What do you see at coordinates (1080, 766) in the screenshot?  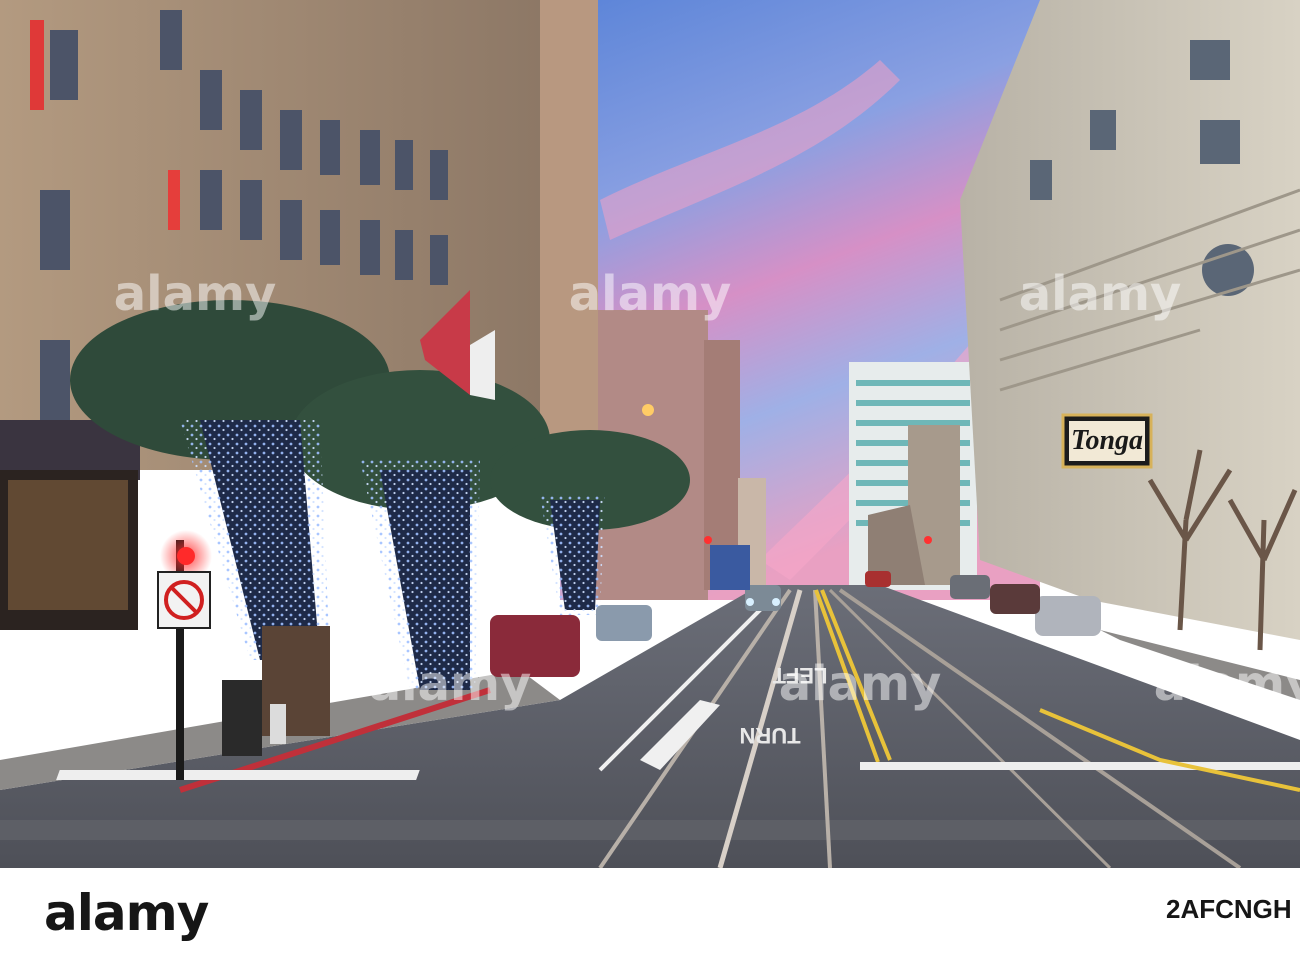 I see `stop-line-right` at bounding box center [1080, 766].